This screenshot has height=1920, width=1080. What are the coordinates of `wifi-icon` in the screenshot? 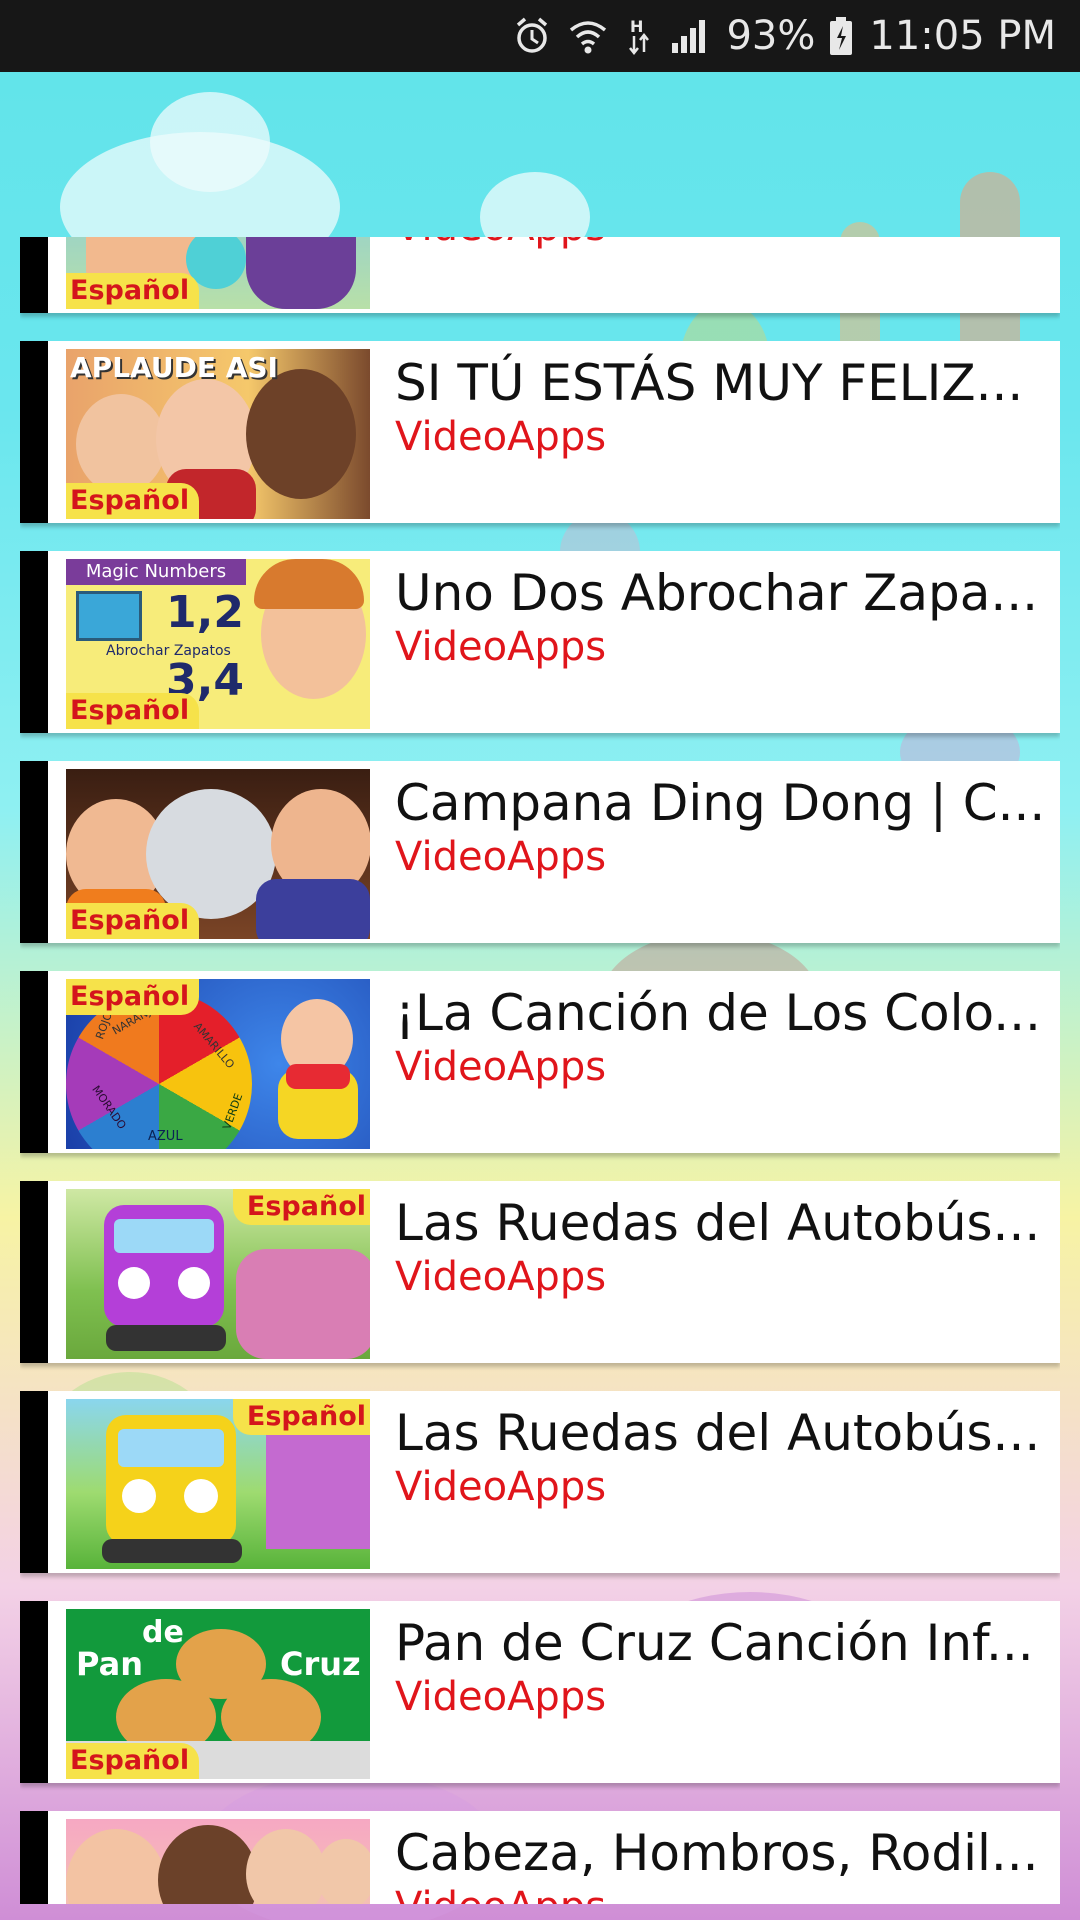 It's located at (588, 36).